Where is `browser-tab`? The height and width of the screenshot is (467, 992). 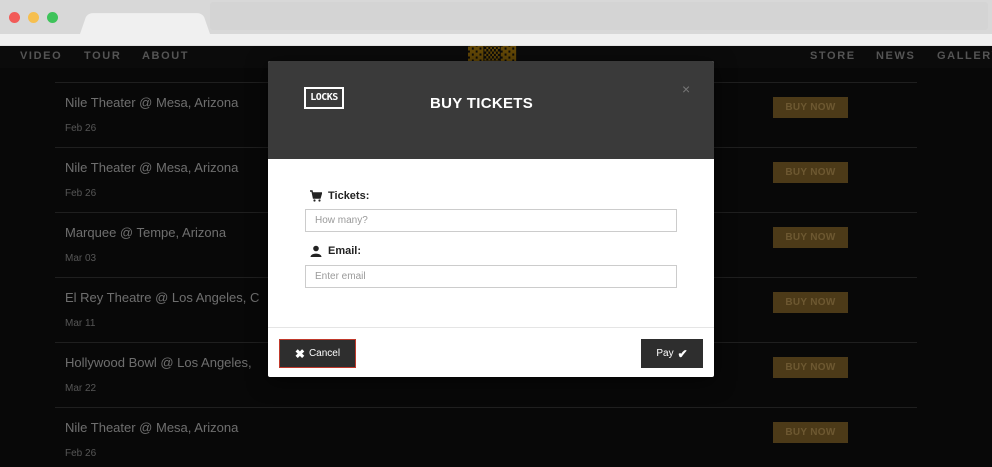
browser-tab is located at coordinates (145, 23).